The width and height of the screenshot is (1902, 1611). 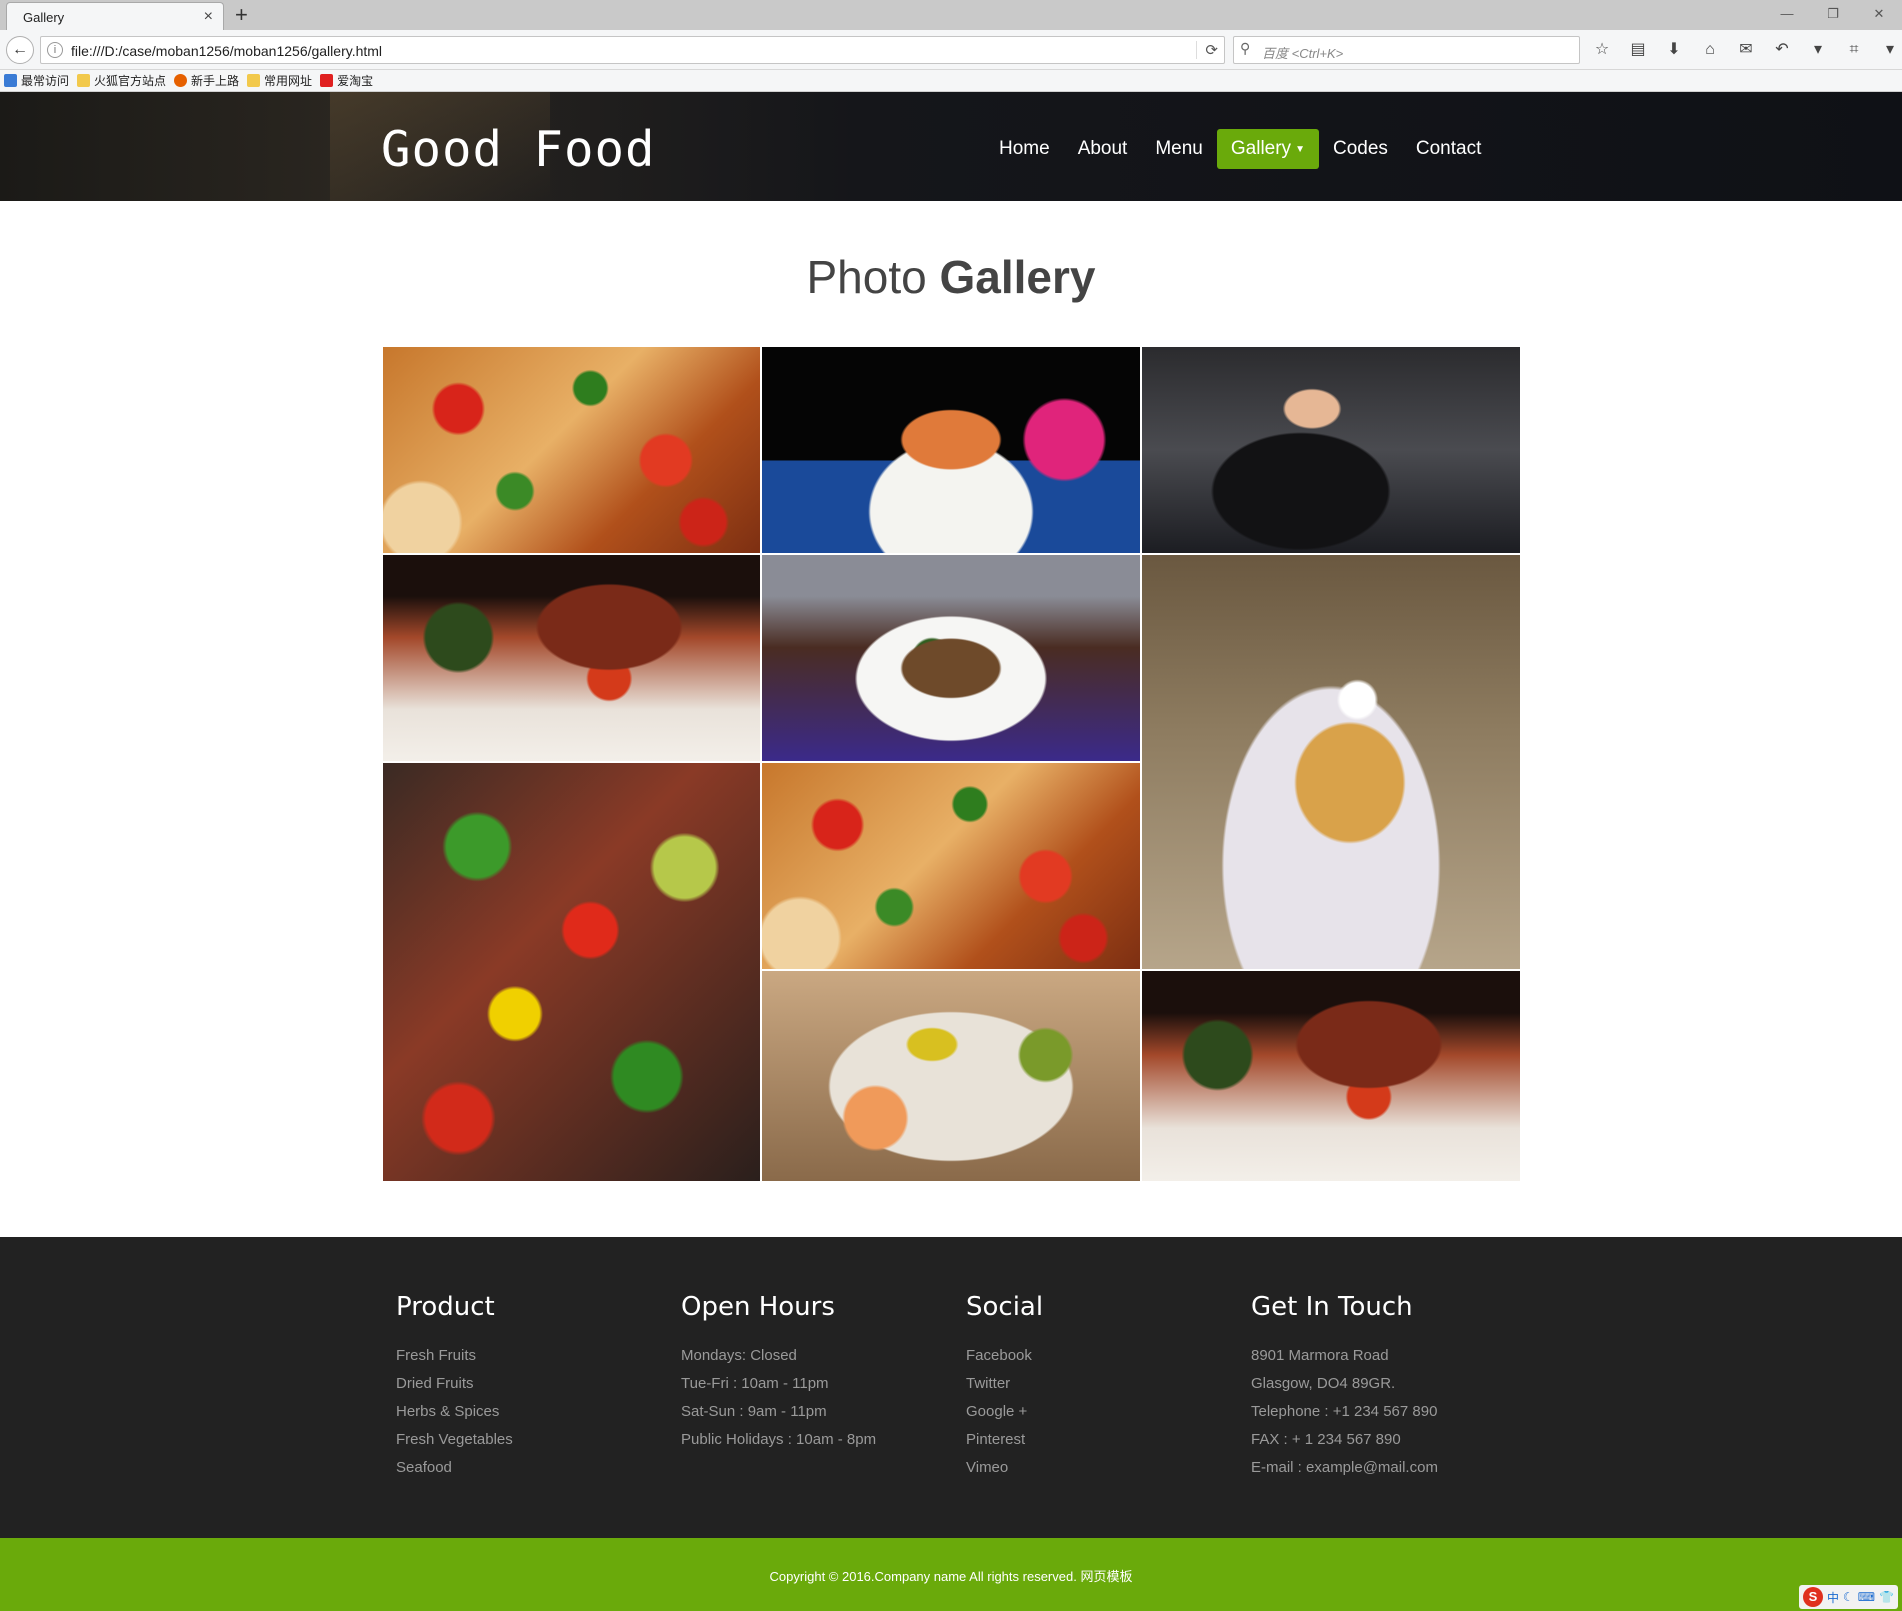 I want to click on gallery-photo-stirfry, so click(x=951, y=658).